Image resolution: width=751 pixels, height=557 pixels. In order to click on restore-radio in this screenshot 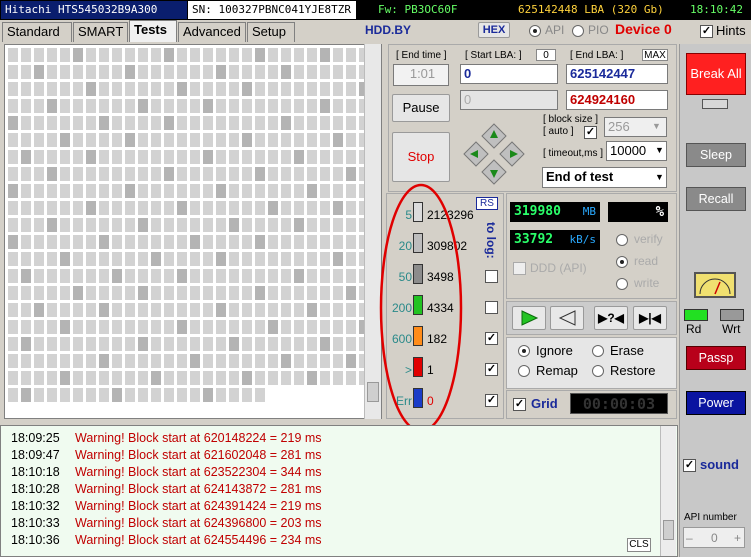, I will do `click(598, 371)`.